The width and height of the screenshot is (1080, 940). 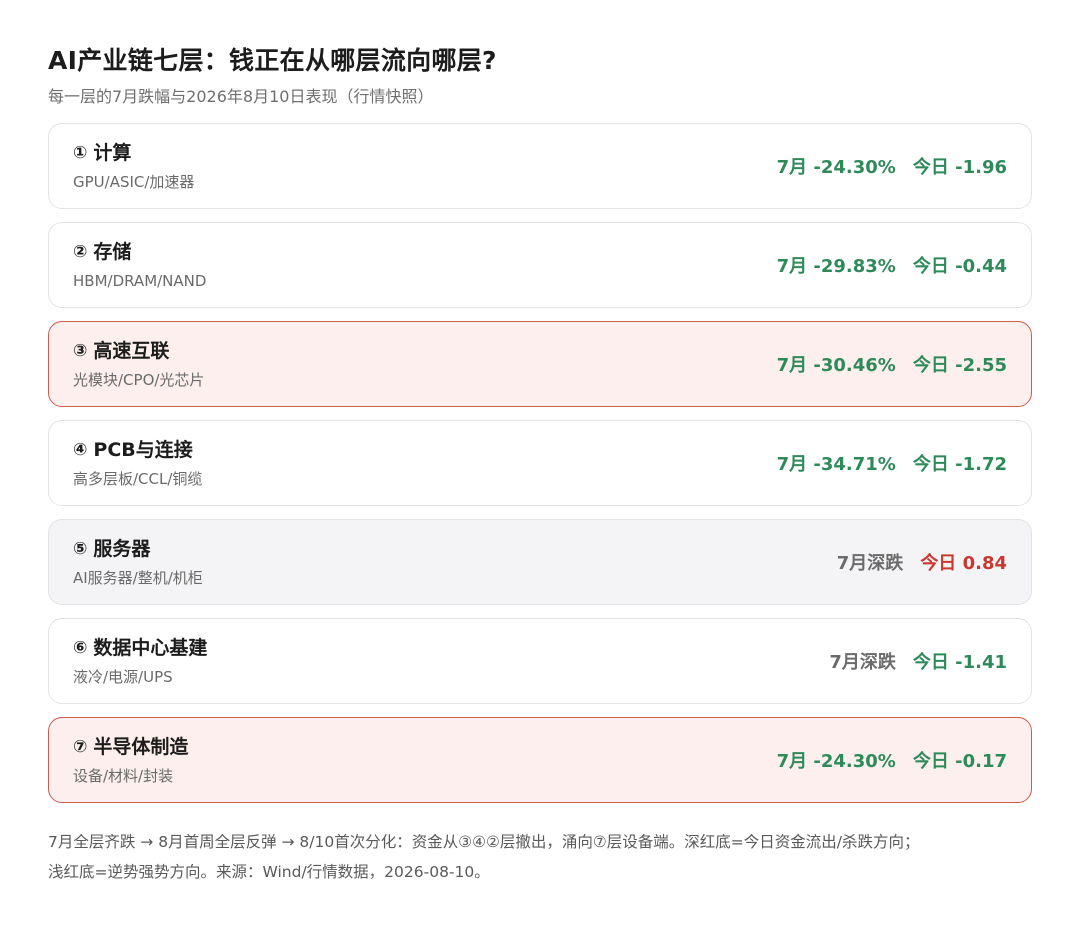 What do you see at coordinates (959, 365) in the screenshot?
I see `today-change: 今日 -2.55` at bounding box center [959, 365].